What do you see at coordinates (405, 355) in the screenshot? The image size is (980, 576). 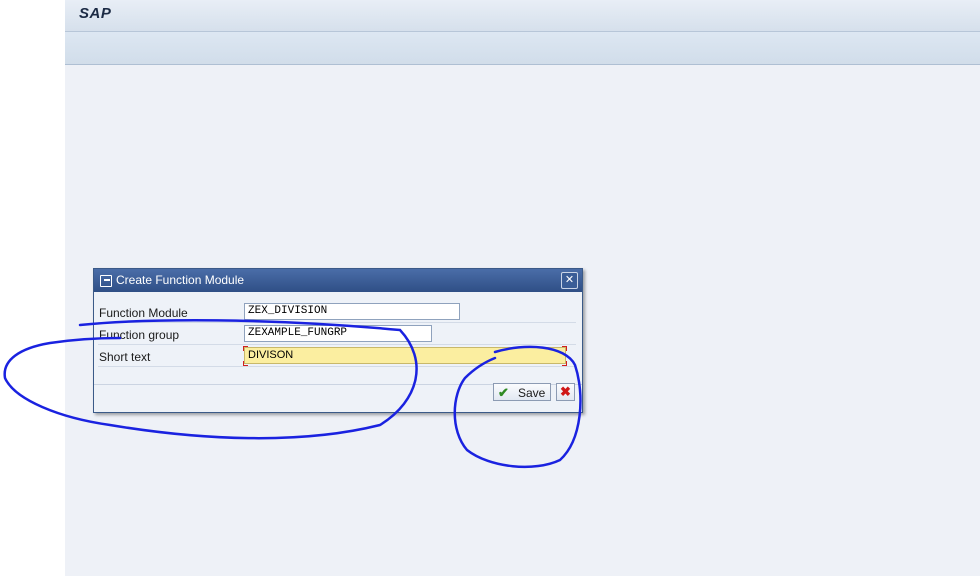 I see `short-text-input: DIVISON` at bounding box center [405, 355].